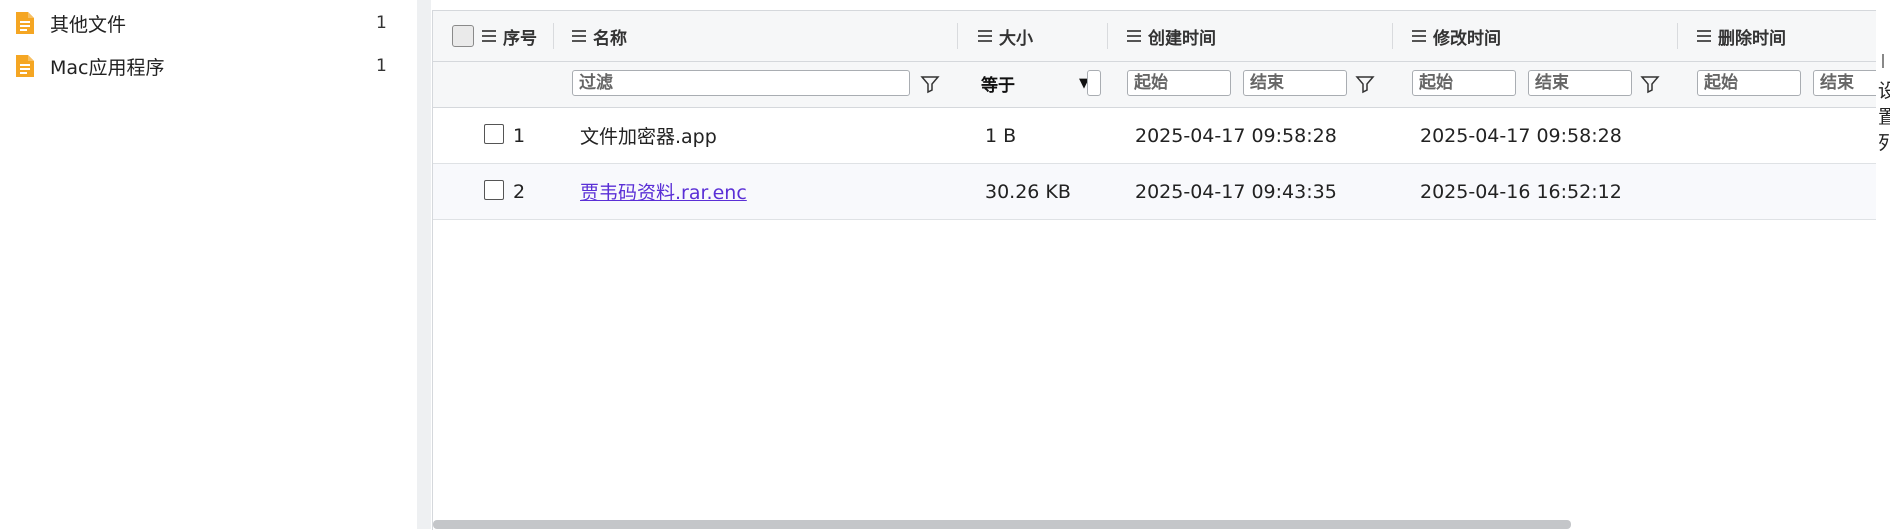 The height and width of the screenshot is (530, 1890). I want to click on column-header-size: 大小, so click(1005, 36).